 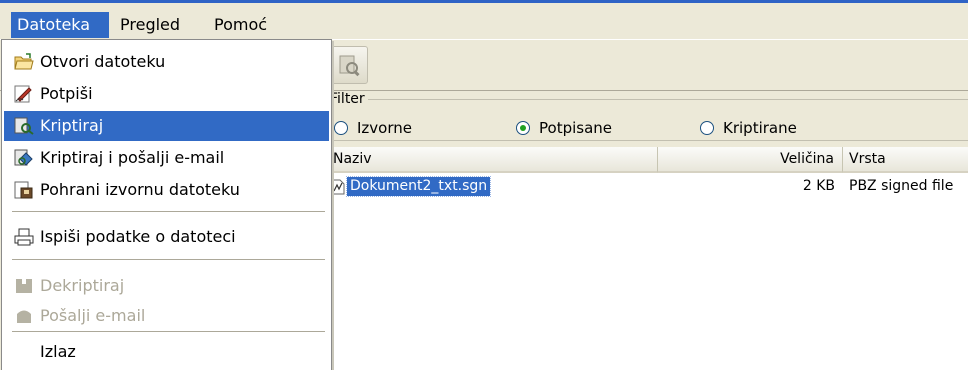 What do you see at coordinates (247, 25) in the screenshot?
I see `menu-help: Pomoć` at bounding box center [247, 25].